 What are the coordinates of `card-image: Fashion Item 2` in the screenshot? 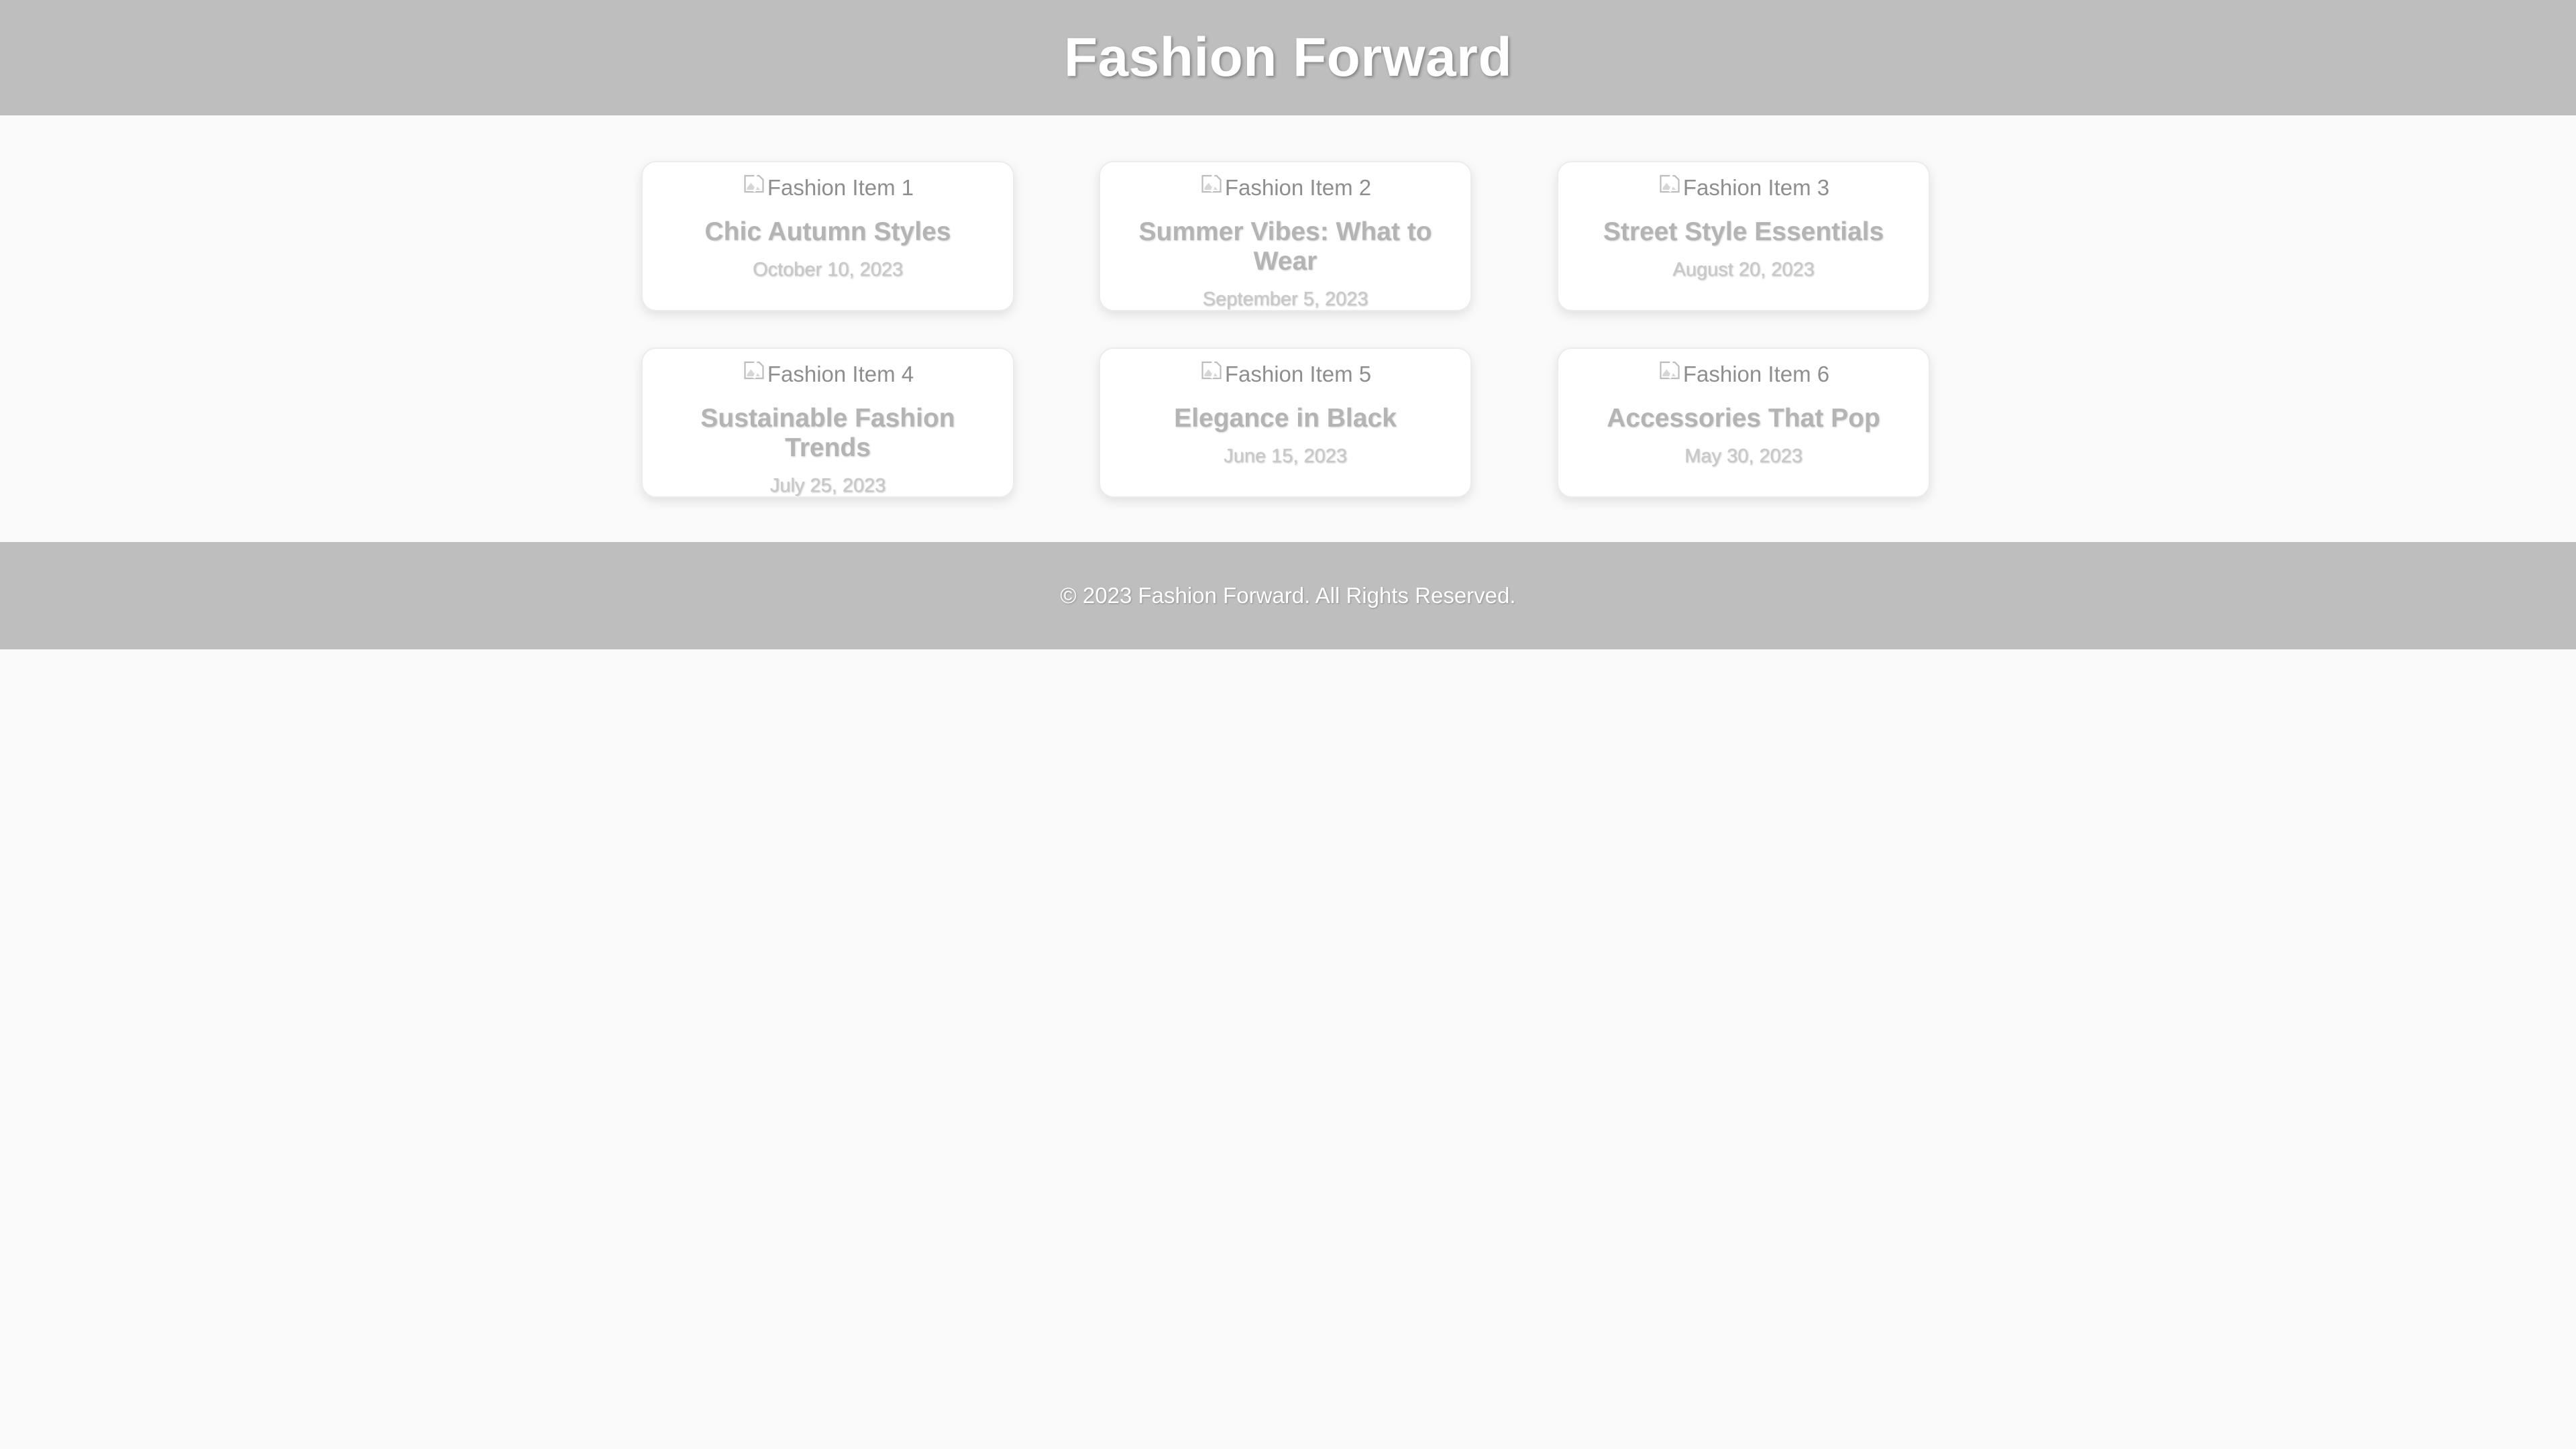 It's located at (1285, 188).